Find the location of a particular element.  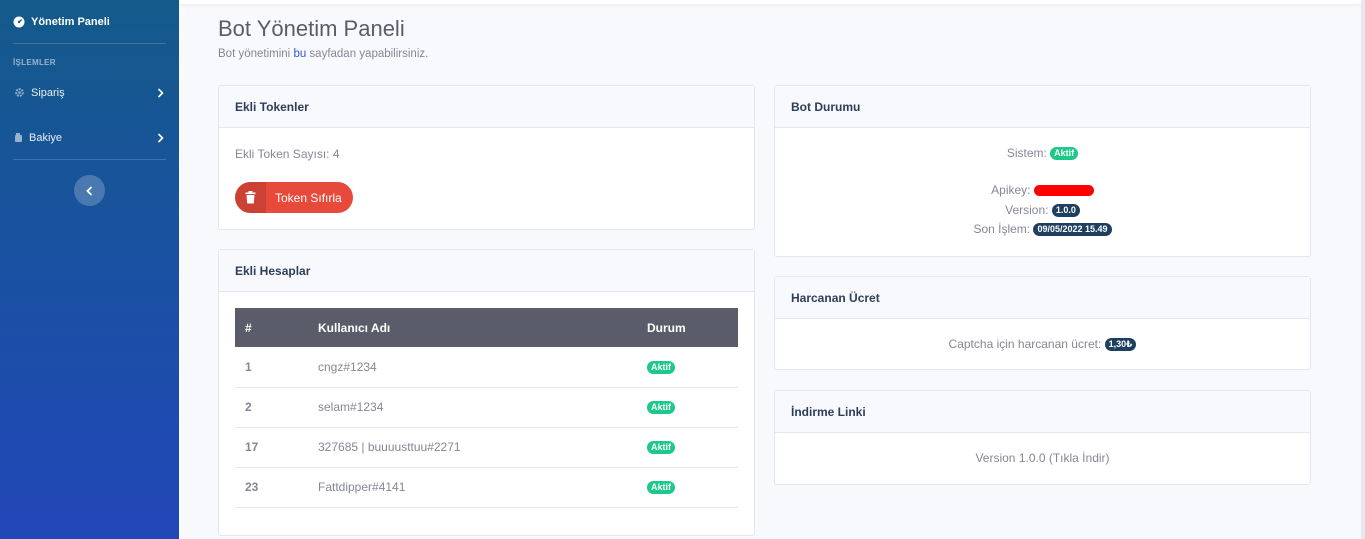

apikey-redacted is located at coordinates (1063, 191).